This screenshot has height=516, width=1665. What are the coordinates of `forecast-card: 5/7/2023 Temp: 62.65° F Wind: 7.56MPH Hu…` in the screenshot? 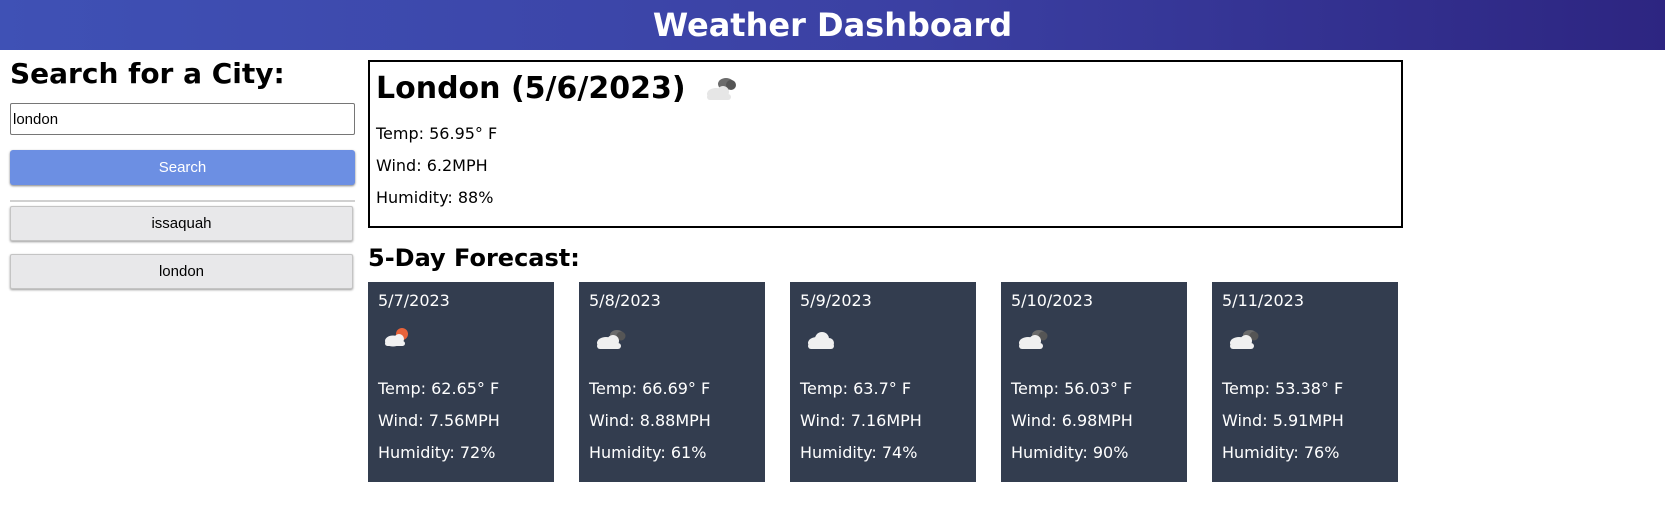 It's located at (461, 382).